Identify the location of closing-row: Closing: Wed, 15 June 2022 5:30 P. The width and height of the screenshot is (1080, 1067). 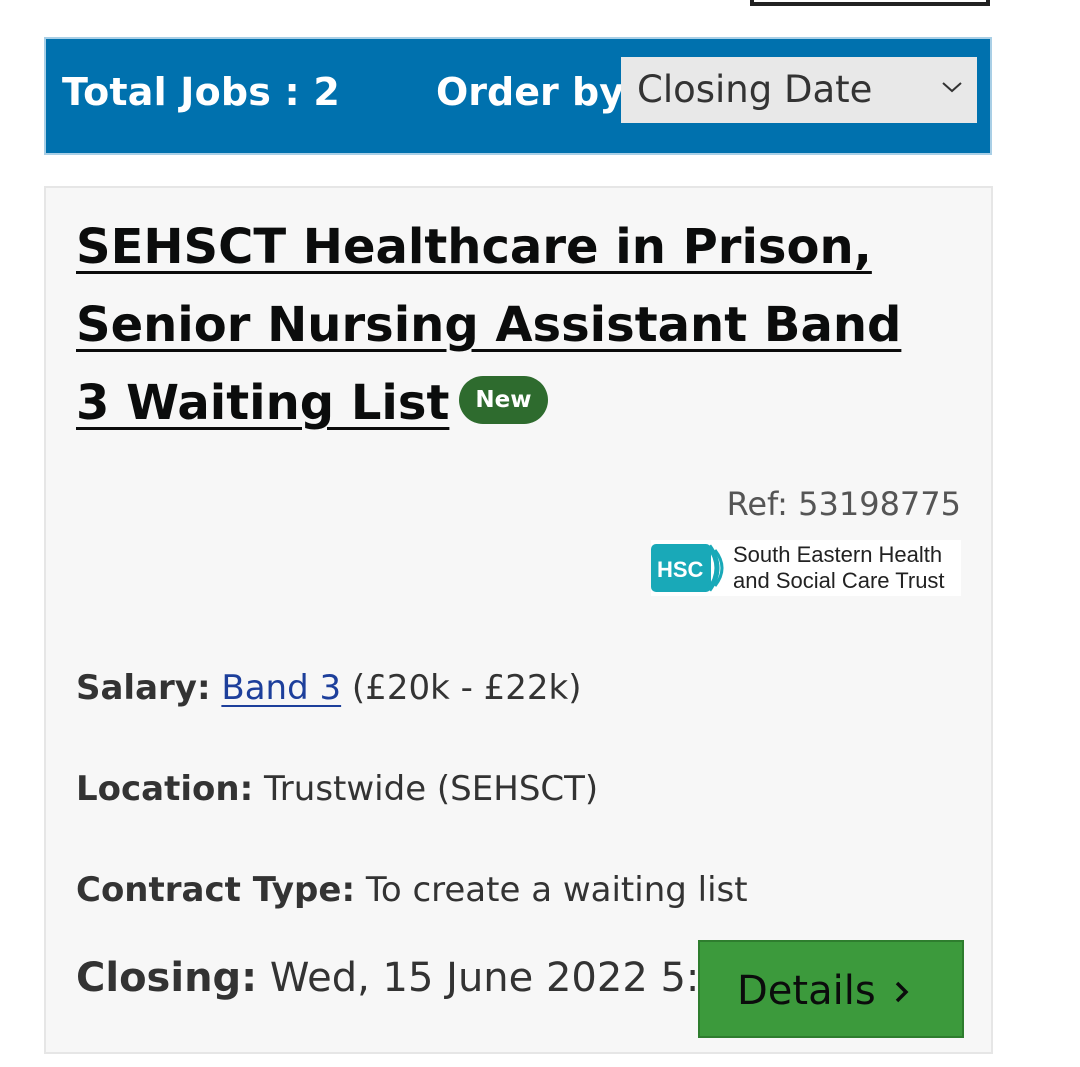
(431, 978).